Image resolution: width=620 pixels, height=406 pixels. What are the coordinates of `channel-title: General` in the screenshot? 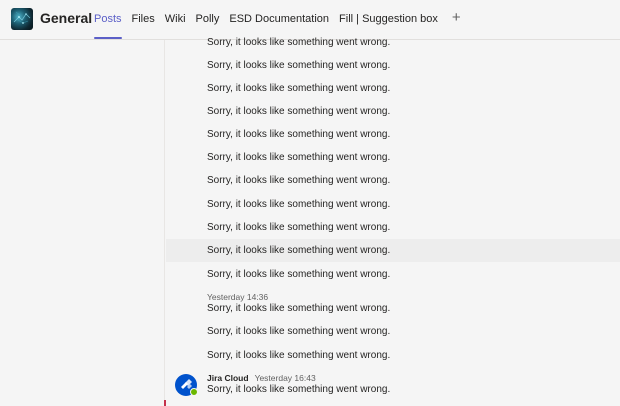 It's located at (66, 18).